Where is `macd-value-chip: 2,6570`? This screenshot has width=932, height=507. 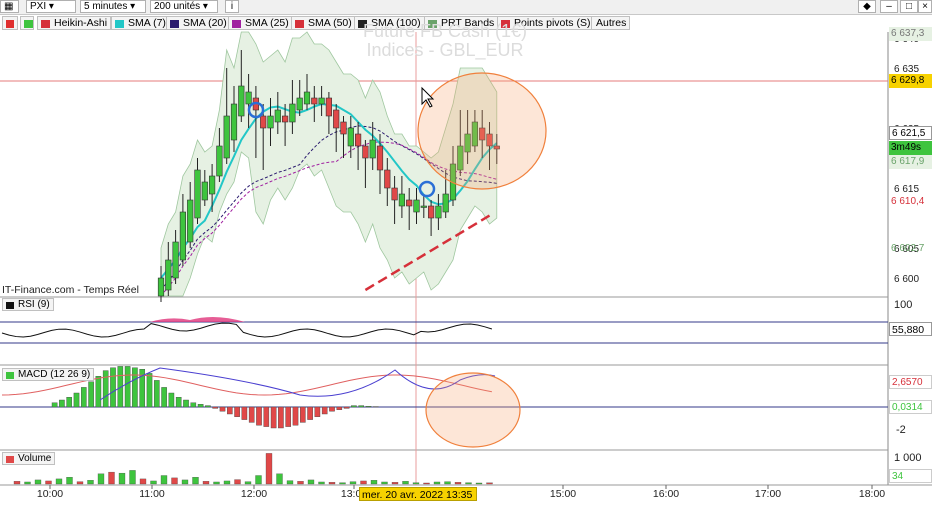
macd-value-chip: 2,6570 is located at coordinates (910, 382).